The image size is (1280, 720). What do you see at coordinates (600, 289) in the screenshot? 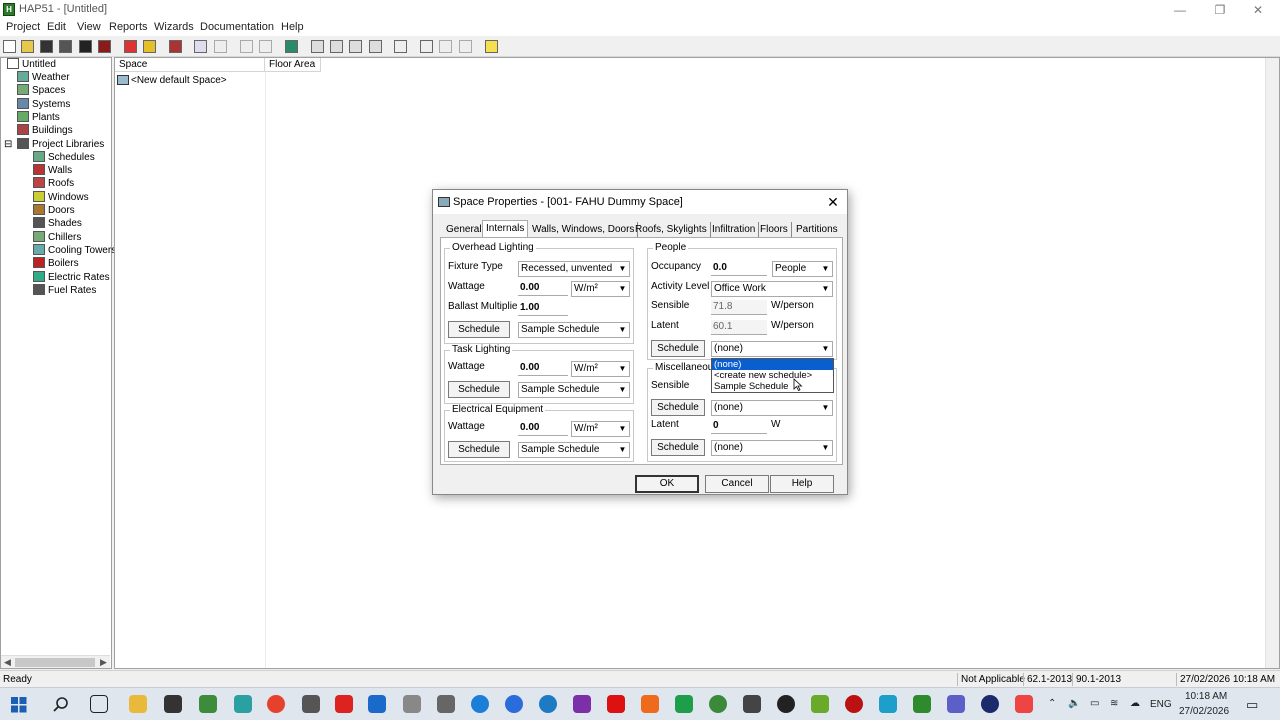
I see `overhead-wattage-unit-select: W/m² ▼` at bounding box center [600, 289].